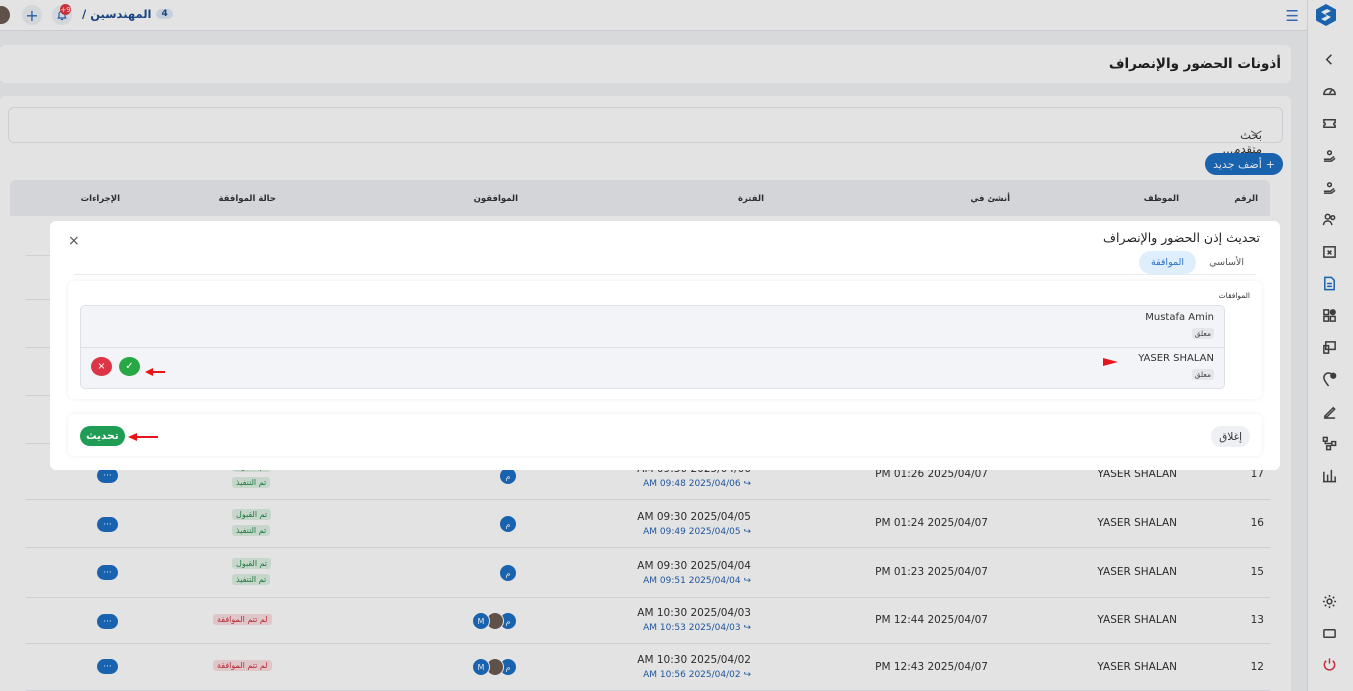 The image size is (1353, 691). I want to click on annotation-arrow-right-icon, so click(1110, 362).